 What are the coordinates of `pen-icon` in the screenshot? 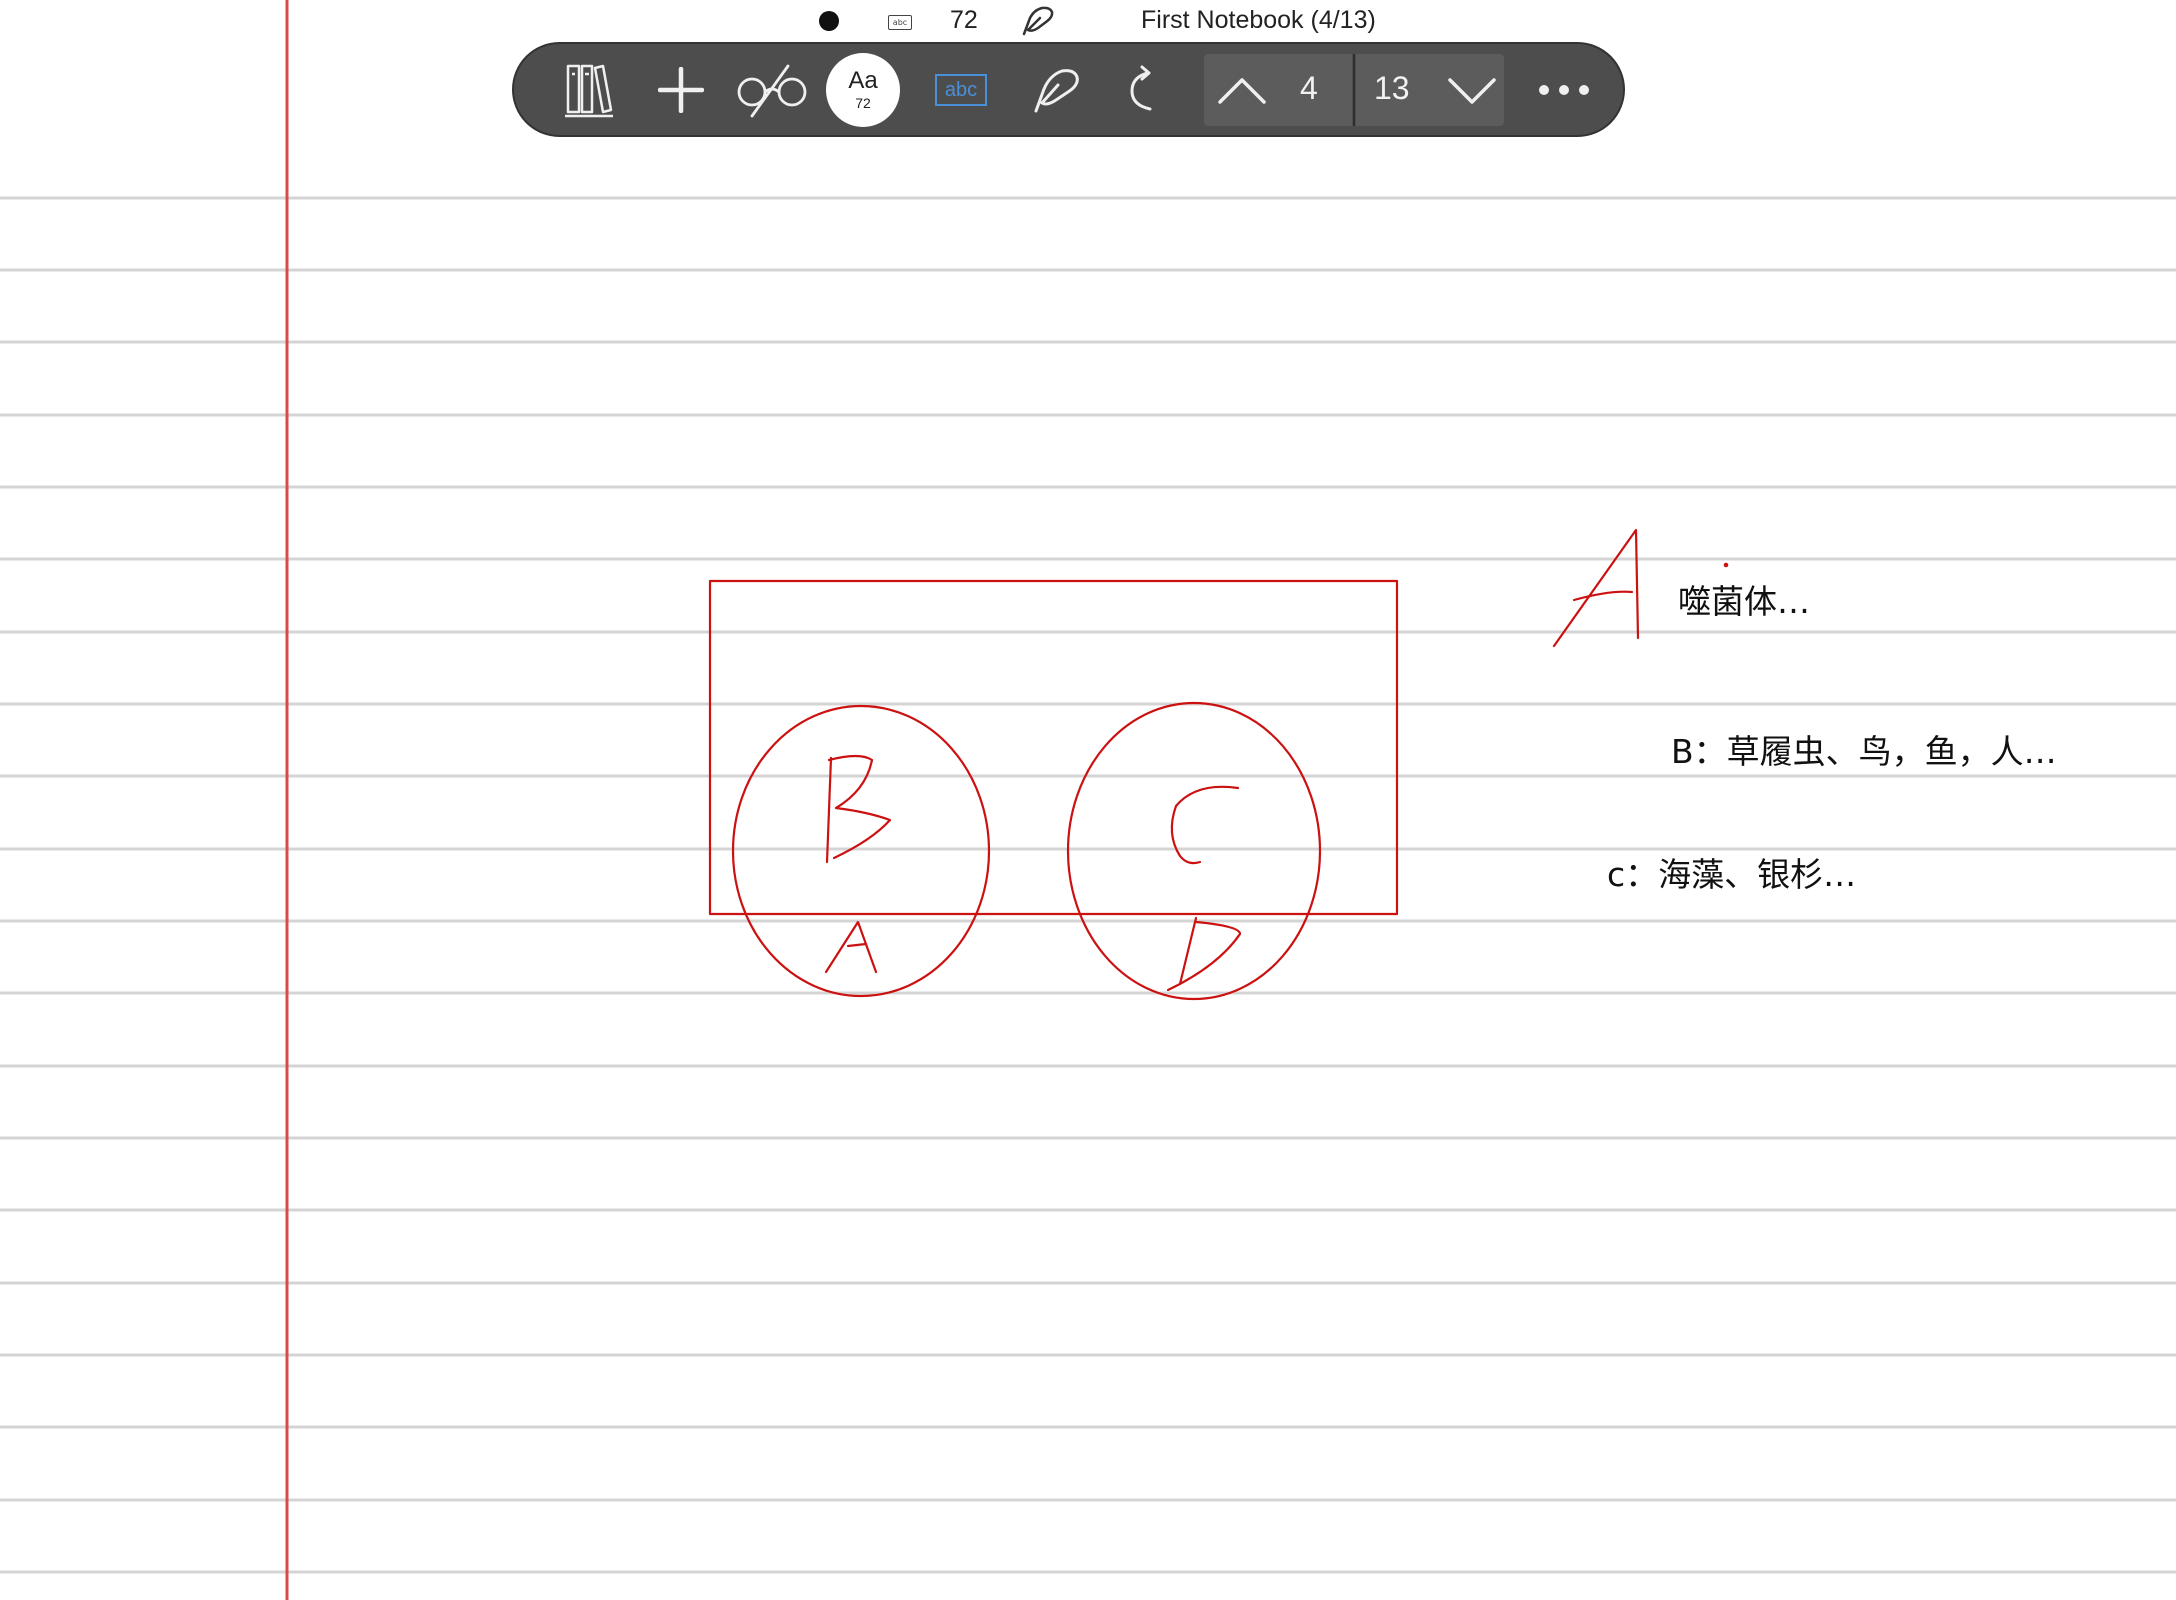 It's located at (1056, 90).